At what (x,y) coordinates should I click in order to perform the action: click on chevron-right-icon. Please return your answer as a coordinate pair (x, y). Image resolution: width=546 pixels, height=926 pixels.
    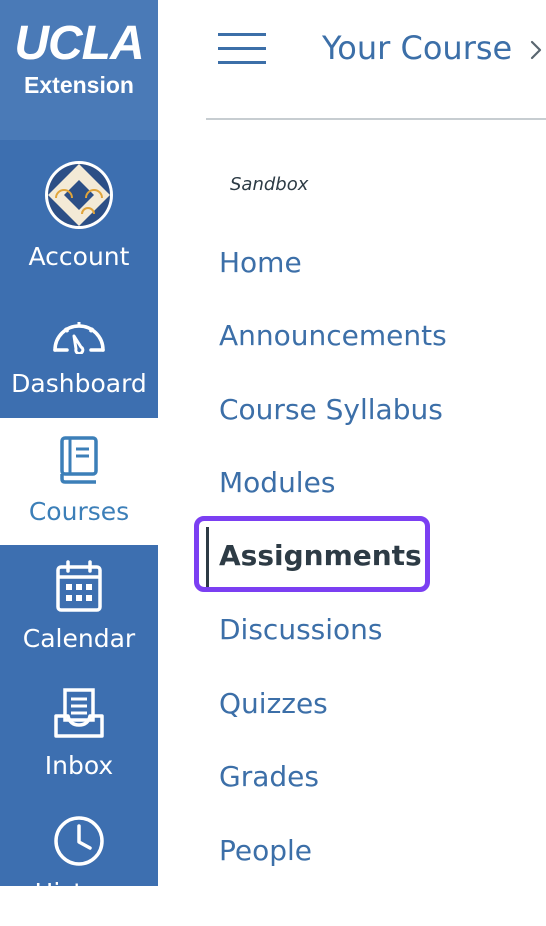
    Looking at the image, I should click on (536, 52).